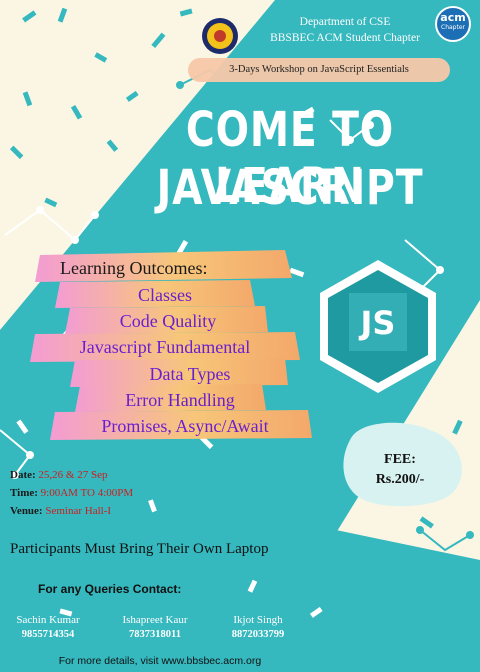  Describe the element at coordinates (400, 479) in the screenshot. I see `fee-value: Rs.200/-` at that location.